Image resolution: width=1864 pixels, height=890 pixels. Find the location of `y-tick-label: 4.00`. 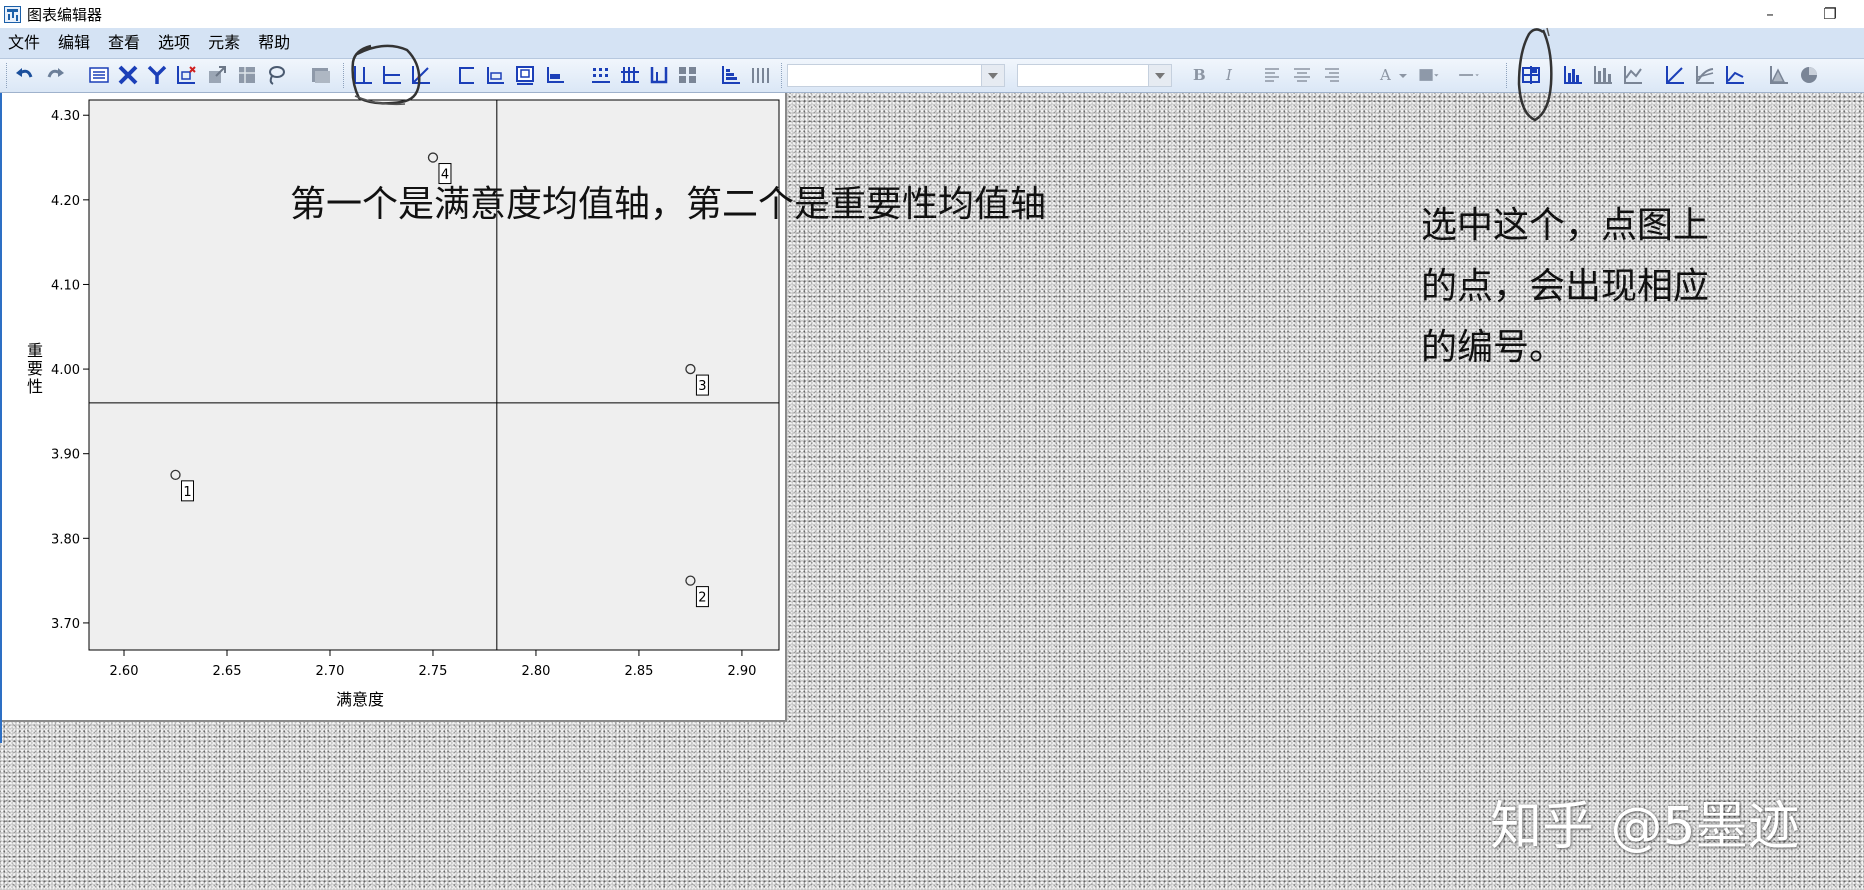

y-tick-label: 4.00 is located at coordinates (65, 370).